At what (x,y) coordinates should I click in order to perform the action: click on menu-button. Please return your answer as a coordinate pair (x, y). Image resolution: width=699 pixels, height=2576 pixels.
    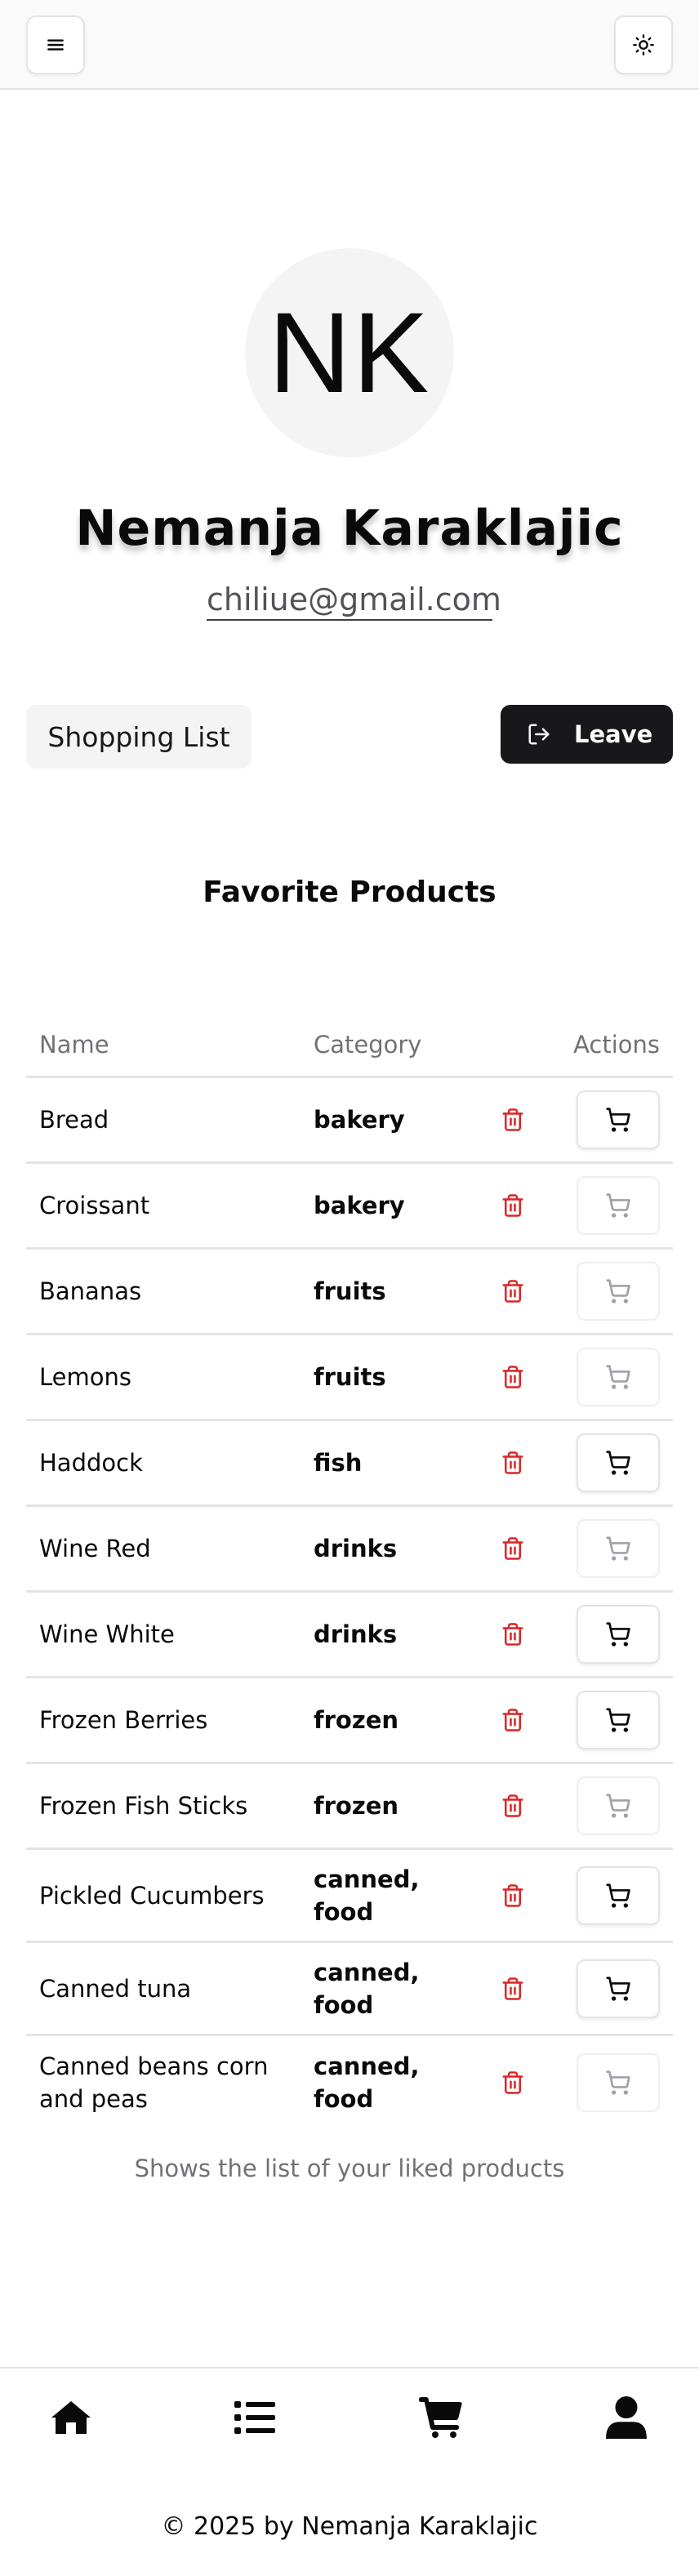
    Looking at the image, I should click on (55, 45).